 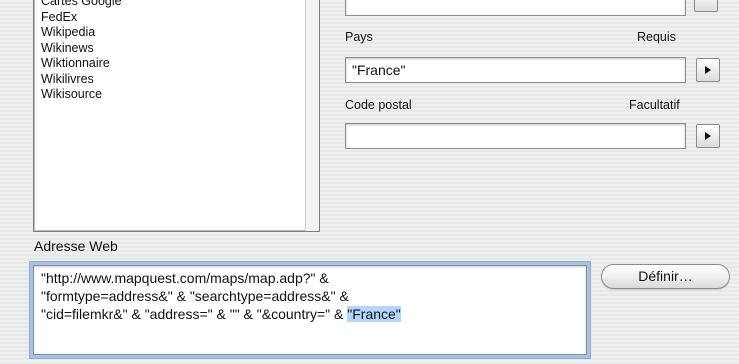 What do you see at coordinates (81, 18) in the screenshot?
I see `list-item: FedEx` at bounding box center [81, 18].